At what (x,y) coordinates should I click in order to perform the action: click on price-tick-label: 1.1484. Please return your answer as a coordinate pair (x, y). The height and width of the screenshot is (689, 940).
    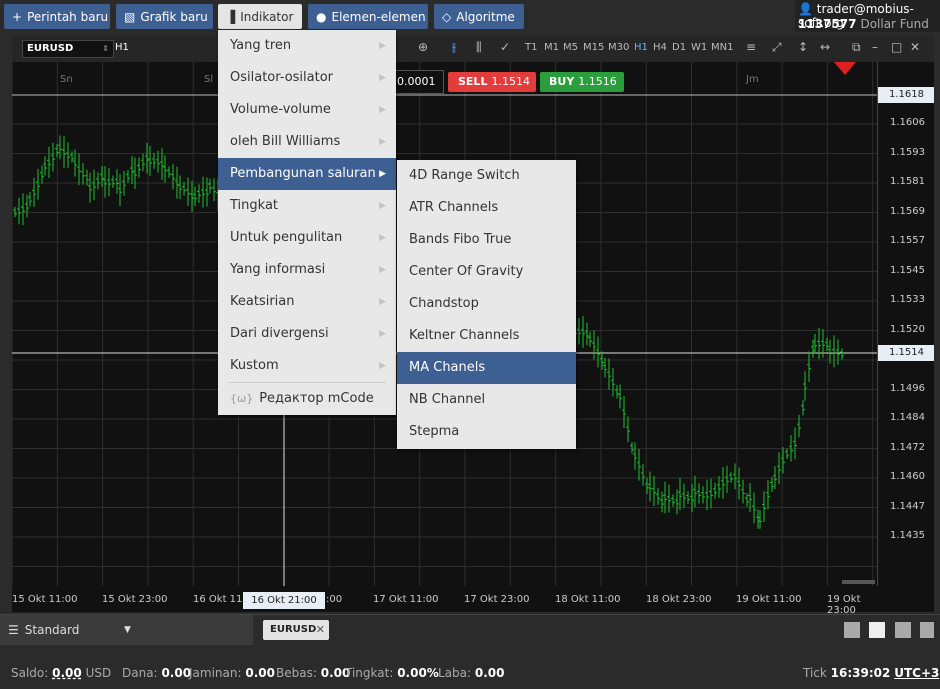
    Looking at the image, I should click on (907, 417).